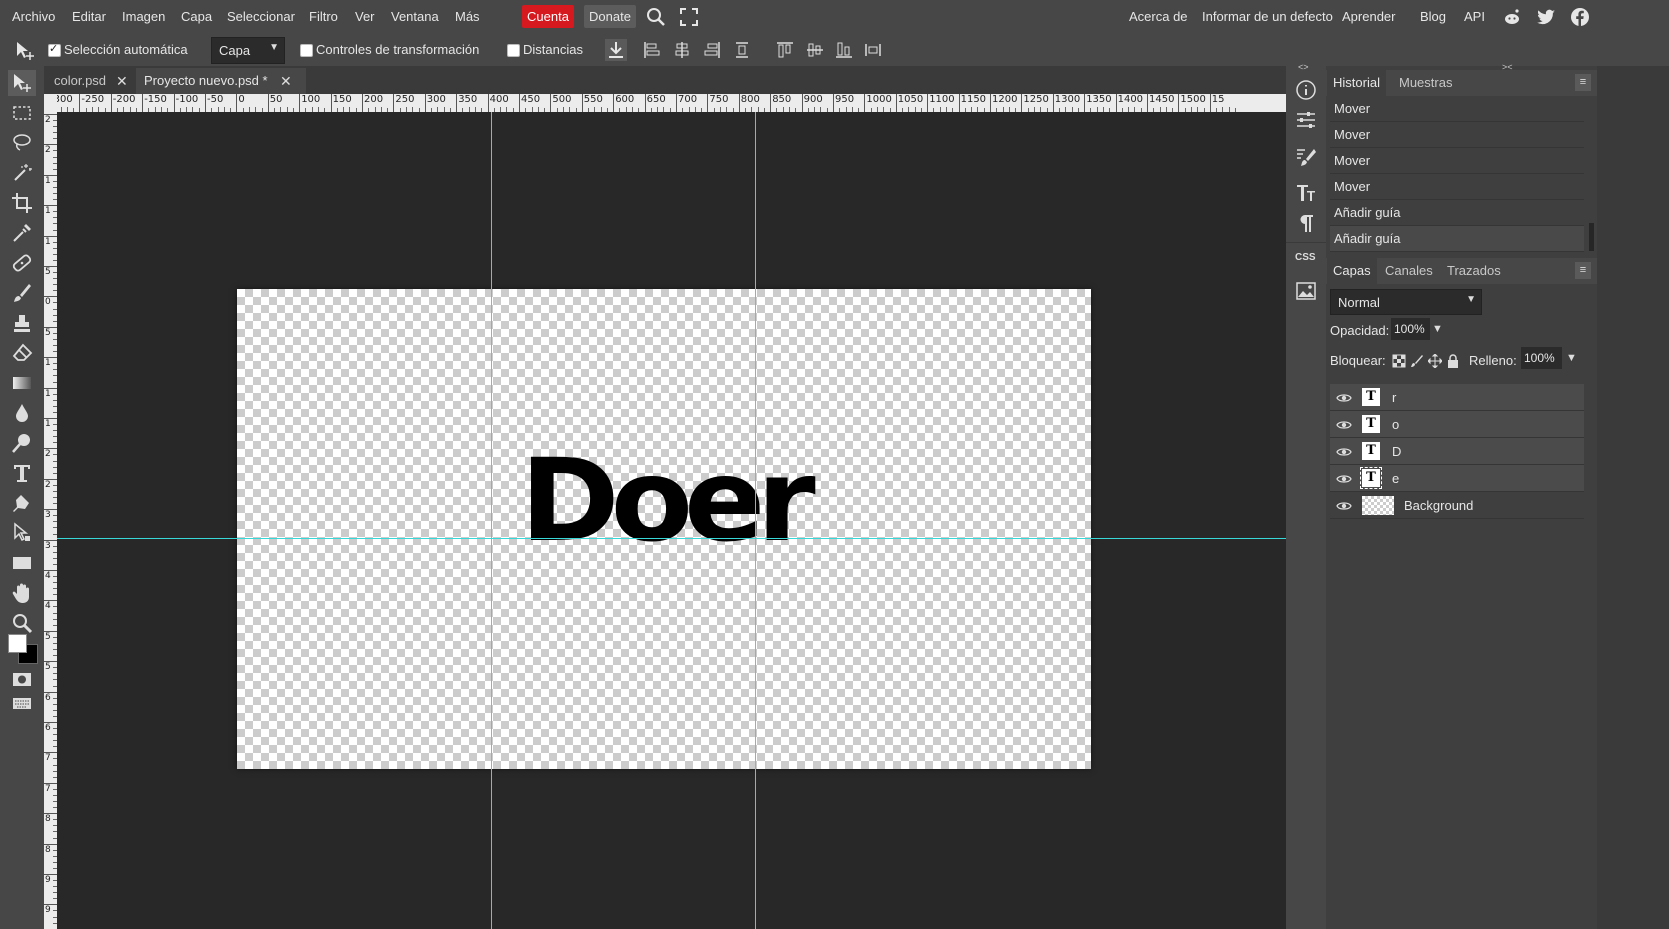 Image resolution: width=1669 pixels, height=929 pixels. Describe the element at coordinates (1417, 361) in the screenshot. I see `lock-pixels-icon` at that location.